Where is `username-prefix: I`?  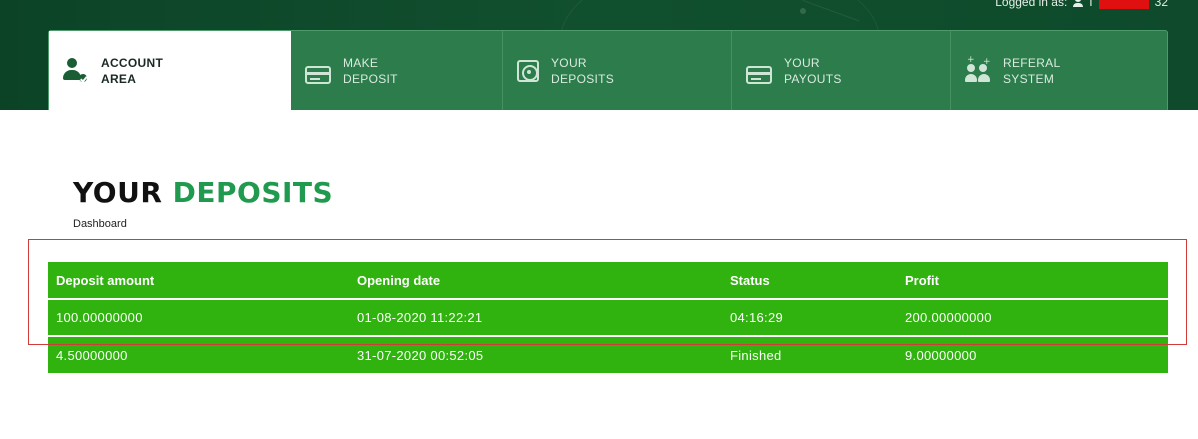
username-prefix: I is located at coordinates (1091, 4).